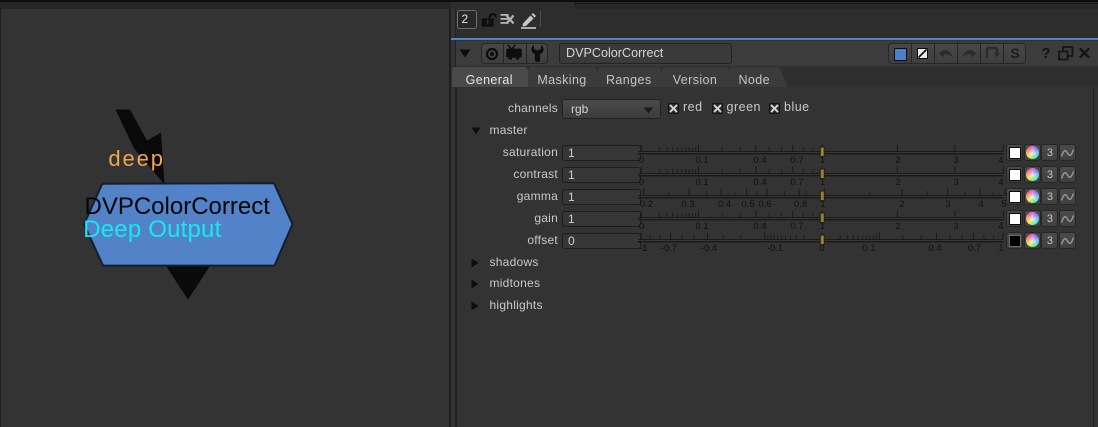 This screenshot has width=1098, height=427. Describe the element at coordinates (775, 248) in the screenshot. I see `svg-text: -0.1` at that location.